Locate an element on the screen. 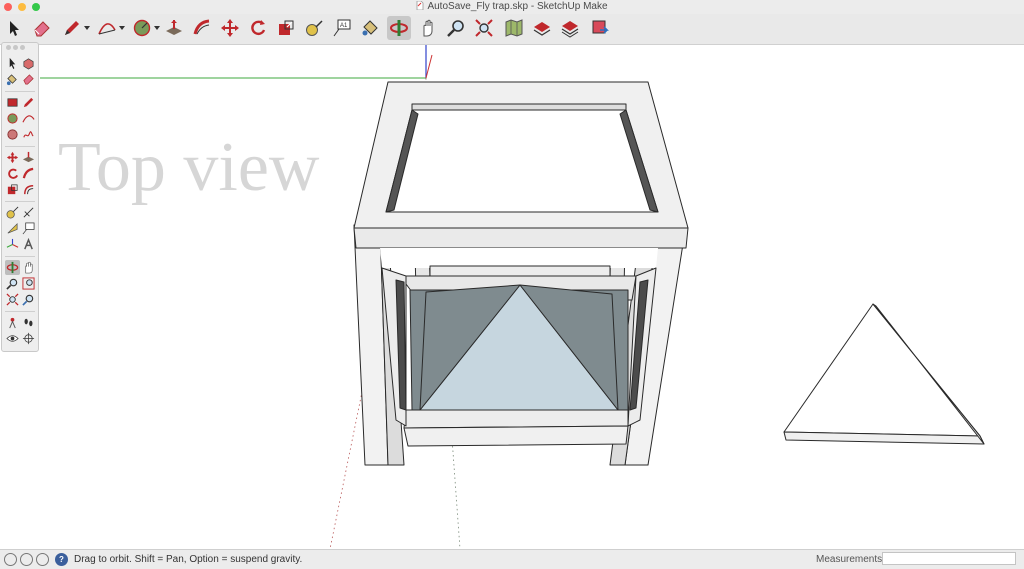  position-camera-icon is located at coordinates (12, 323).